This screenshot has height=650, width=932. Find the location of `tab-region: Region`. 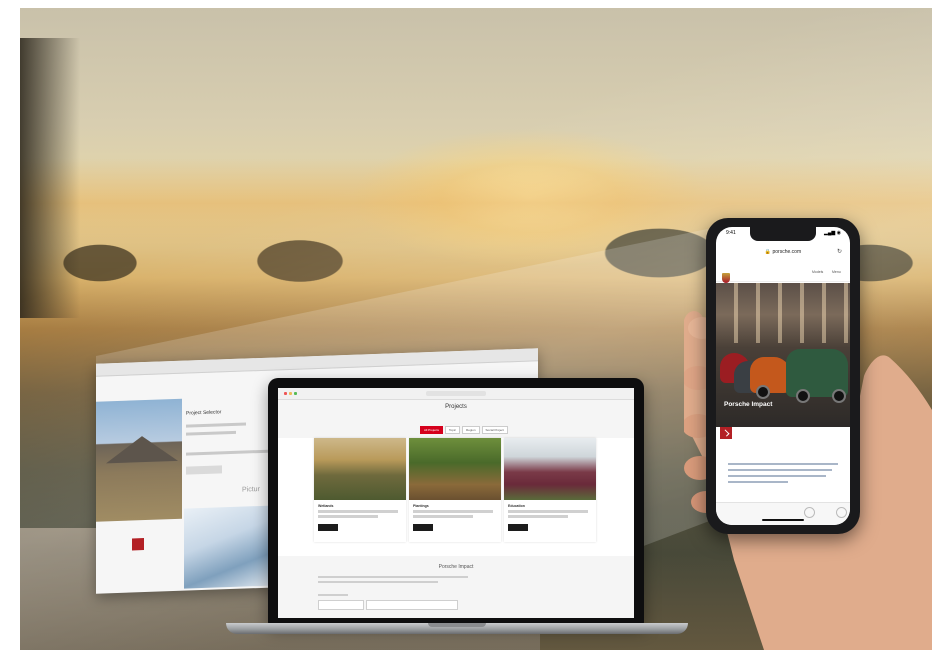

tab-region: Region is located at coordinates (471, 430).